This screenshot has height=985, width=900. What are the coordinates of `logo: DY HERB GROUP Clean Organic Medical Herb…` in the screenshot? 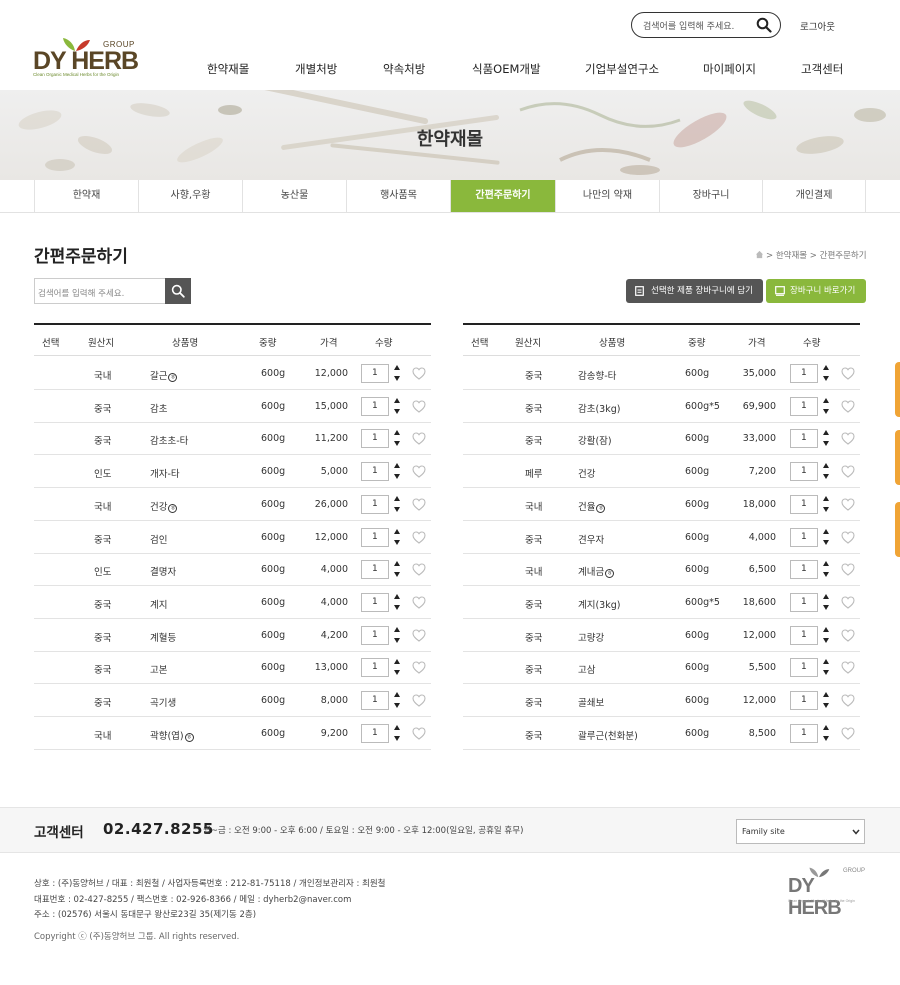 It's located at (88, 58).